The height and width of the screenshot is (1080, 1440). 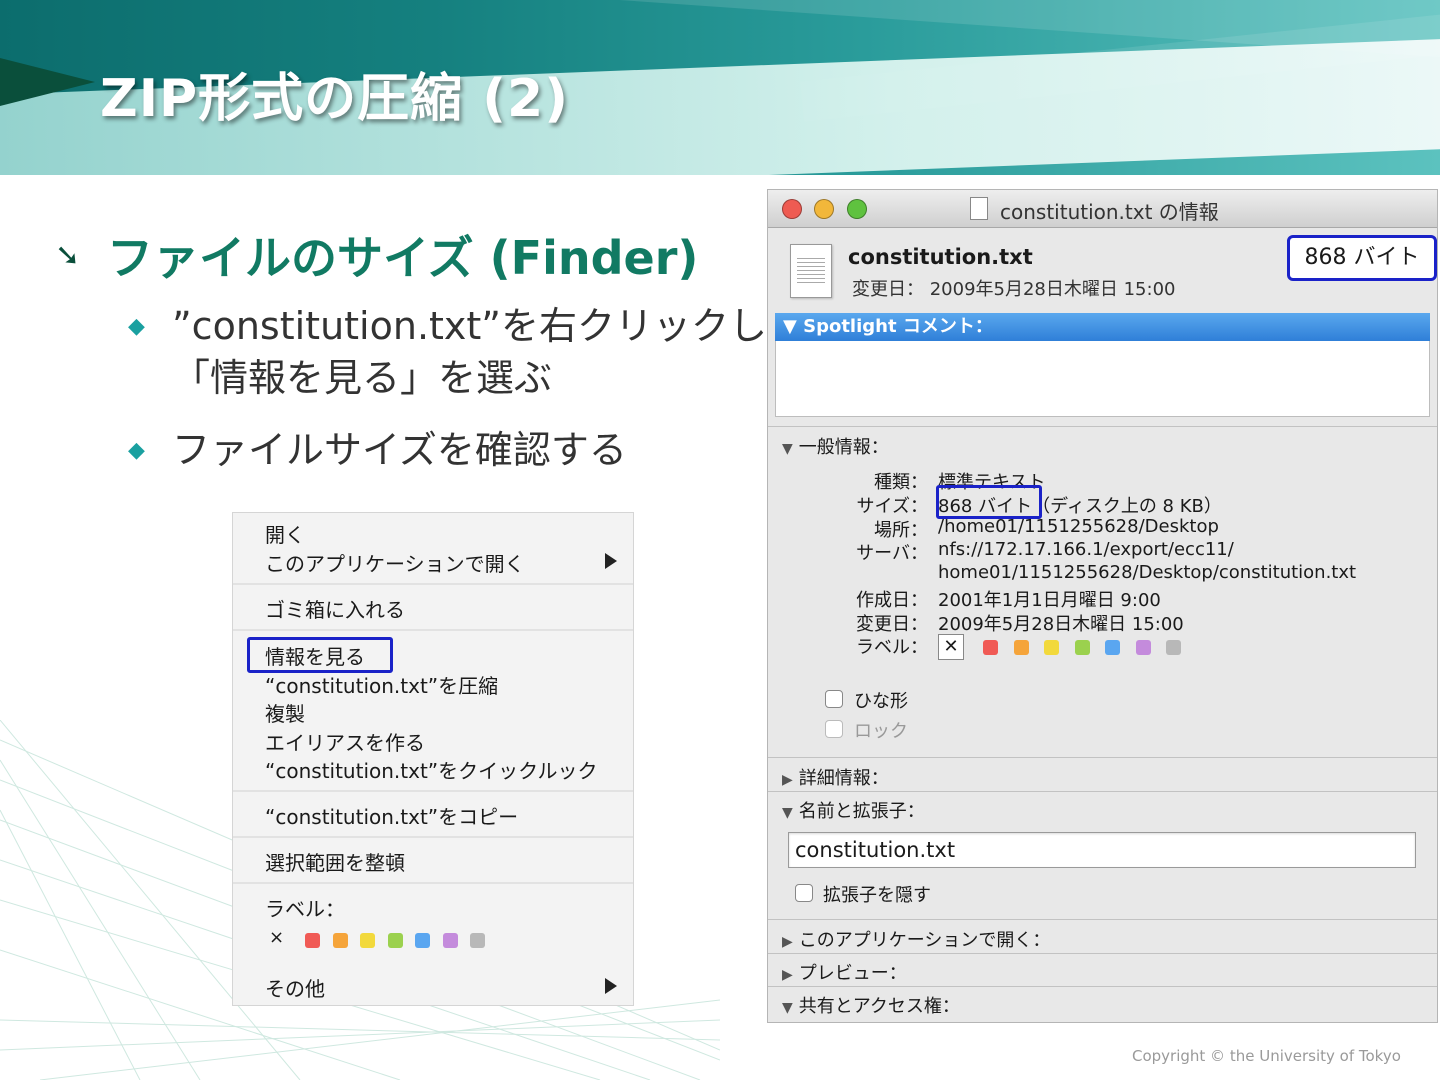 What do you see at coordinates (345, 741) in the screenshot?
I see `menu-item-make-alias: エイリアスを作る` at bounding box center [345, 741].